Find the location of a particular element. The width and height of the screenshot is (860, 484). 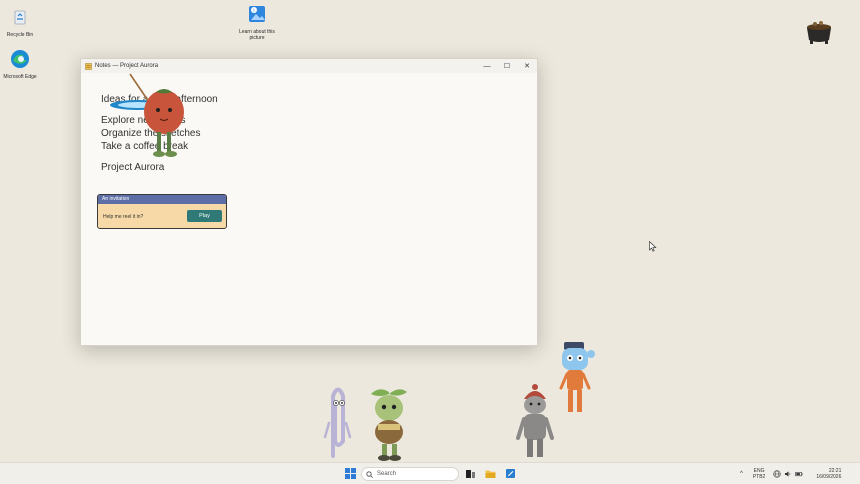

maximize-button: ☐ is located at coordinates (507, 66).